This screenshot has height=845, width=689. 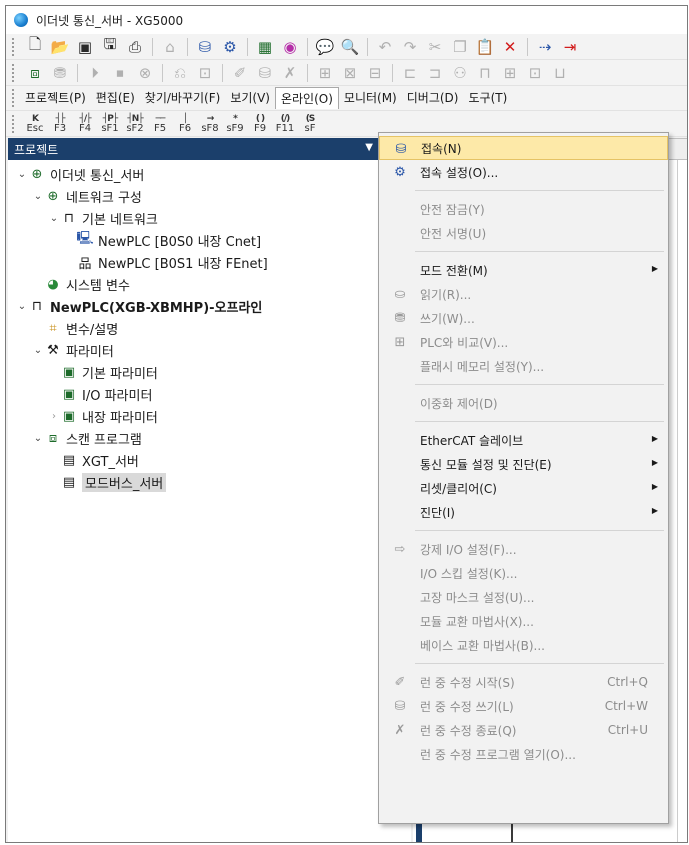 I want to click on menubar-grip, so click(x=14, y=98).